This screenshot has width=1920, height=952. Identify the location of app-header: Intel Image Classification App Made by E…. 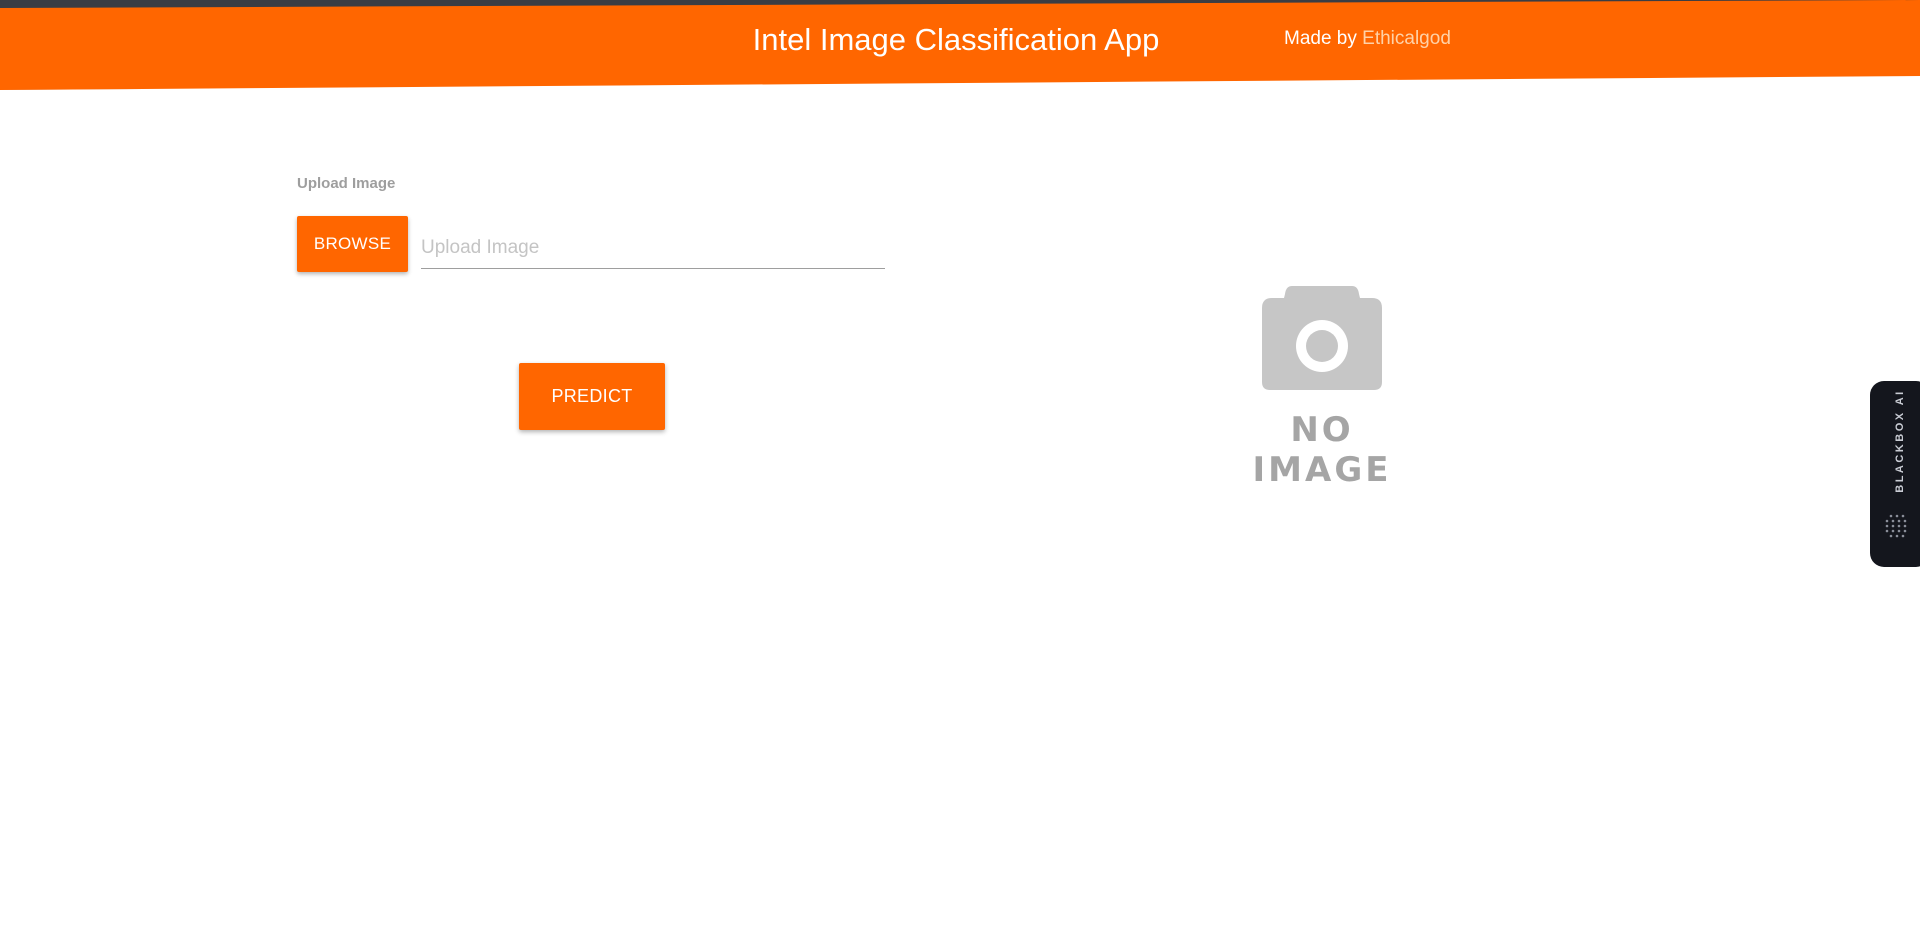
(960, 45).